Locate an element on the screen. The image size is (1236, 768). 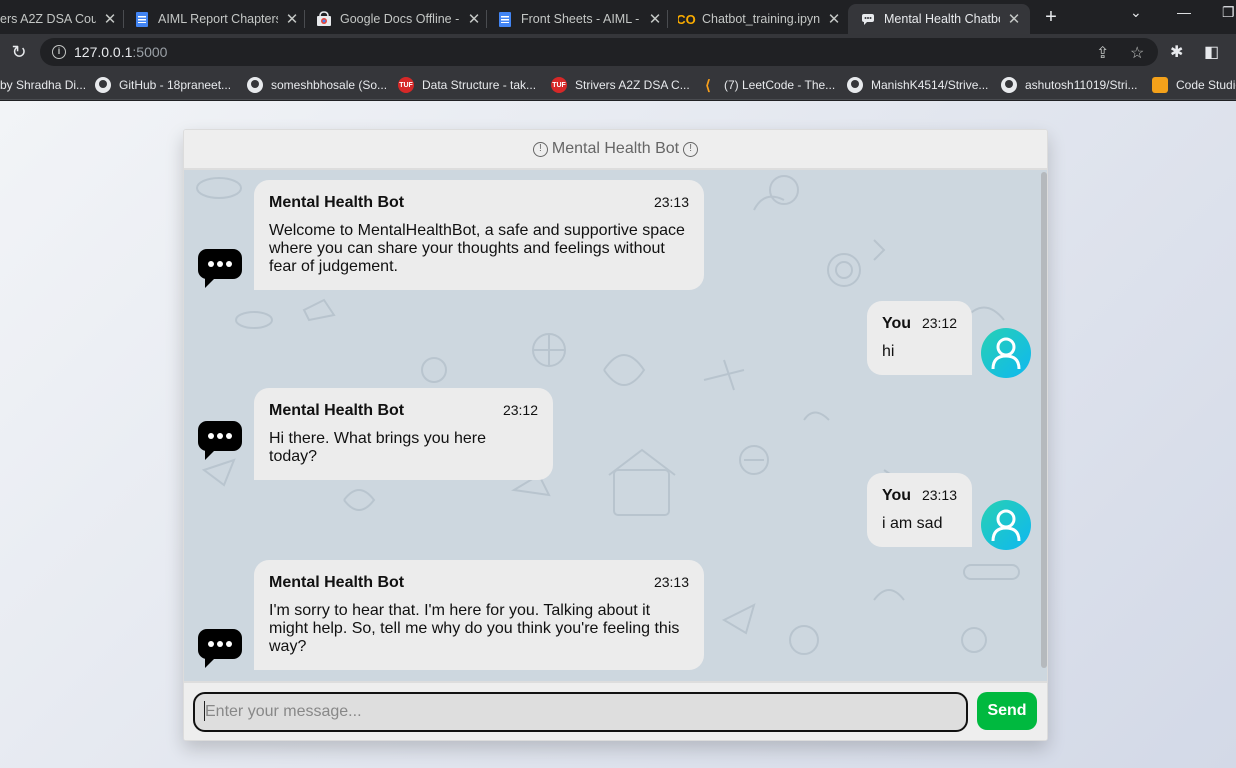
user-message: You 23:13 i am sad is located at coordinates (919, 510).